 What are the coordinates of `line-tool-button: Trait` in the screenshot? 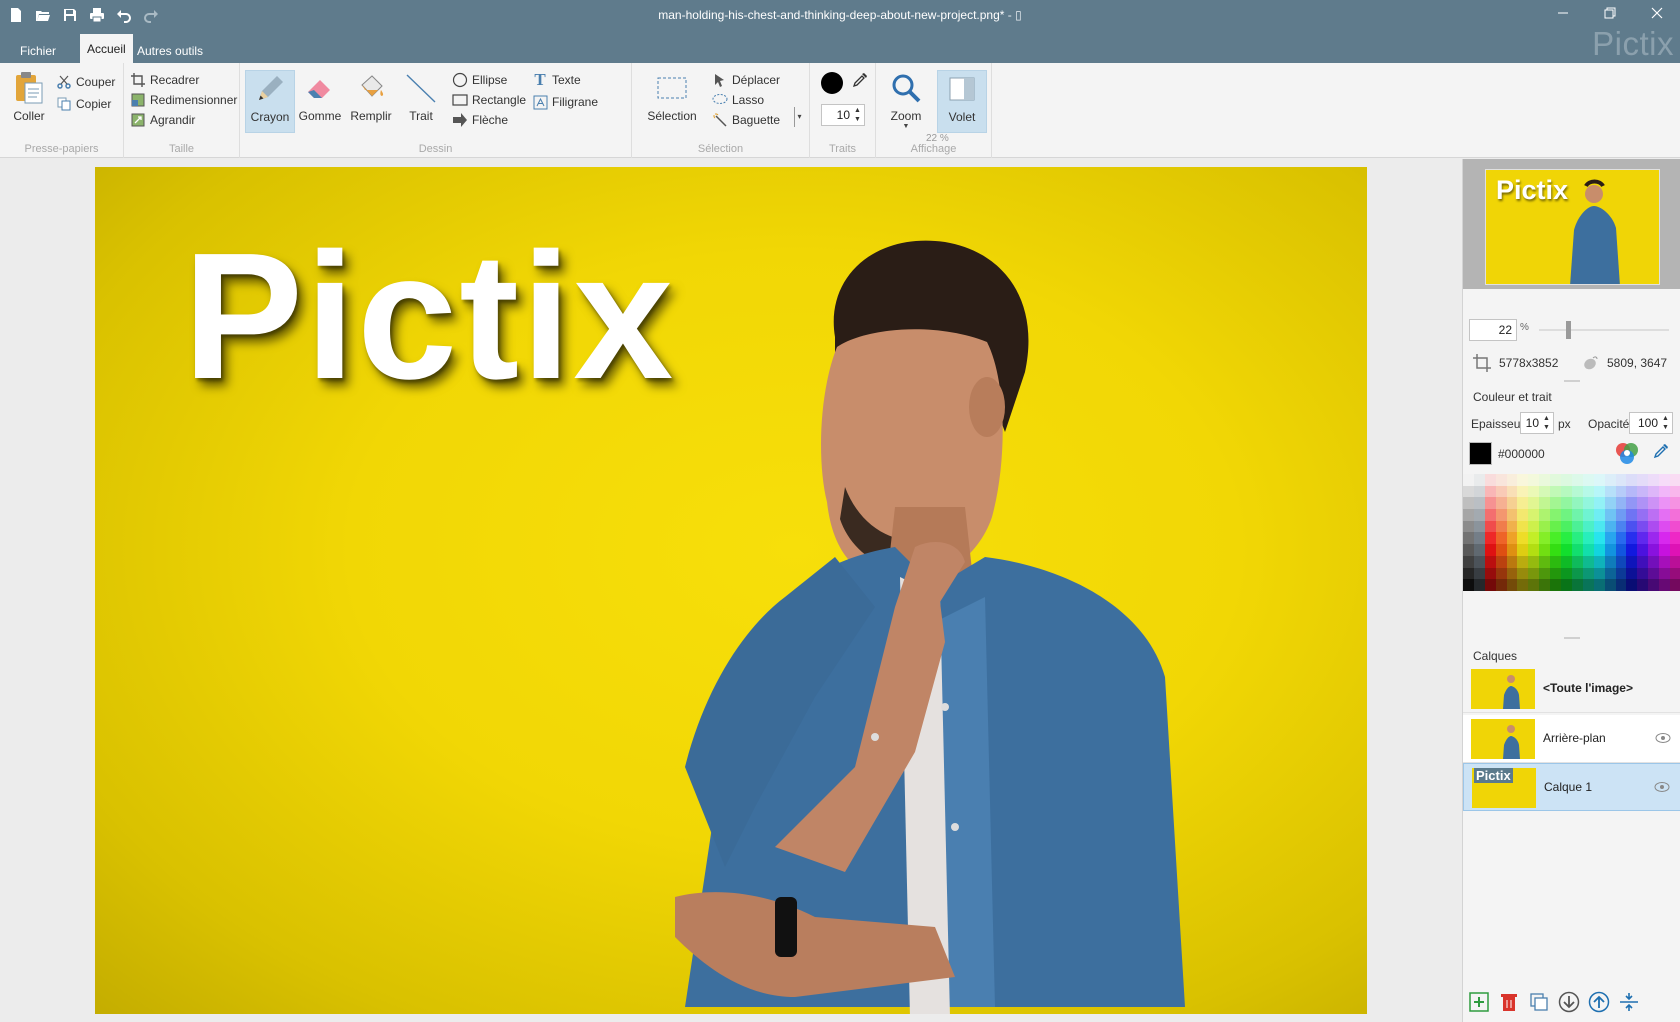 It's located at (421, 101).